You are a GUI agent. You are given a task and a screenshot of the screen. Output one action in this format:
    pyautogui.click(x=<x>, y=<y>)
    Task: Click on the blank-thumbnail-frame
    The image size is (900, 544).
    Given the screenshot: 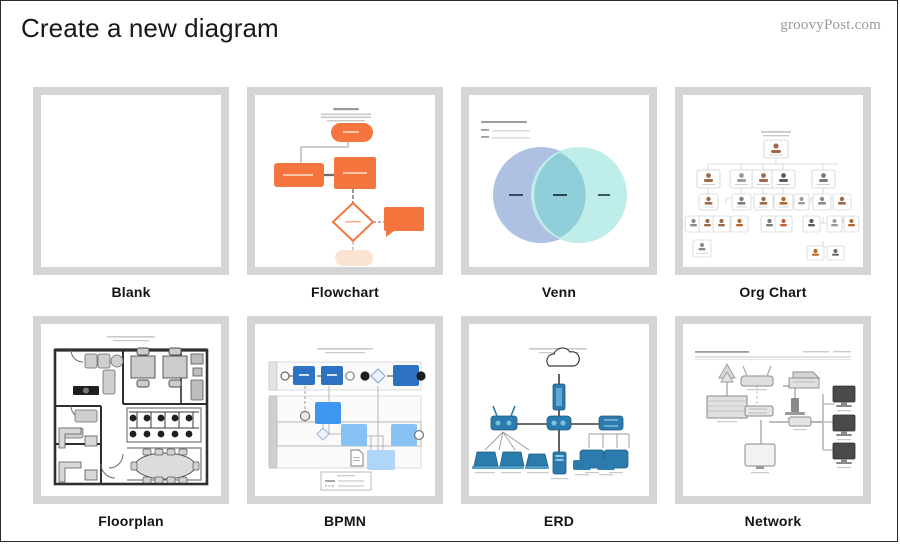 What is the action you would take?
    pyautogui.click(x=131, y=181)
    